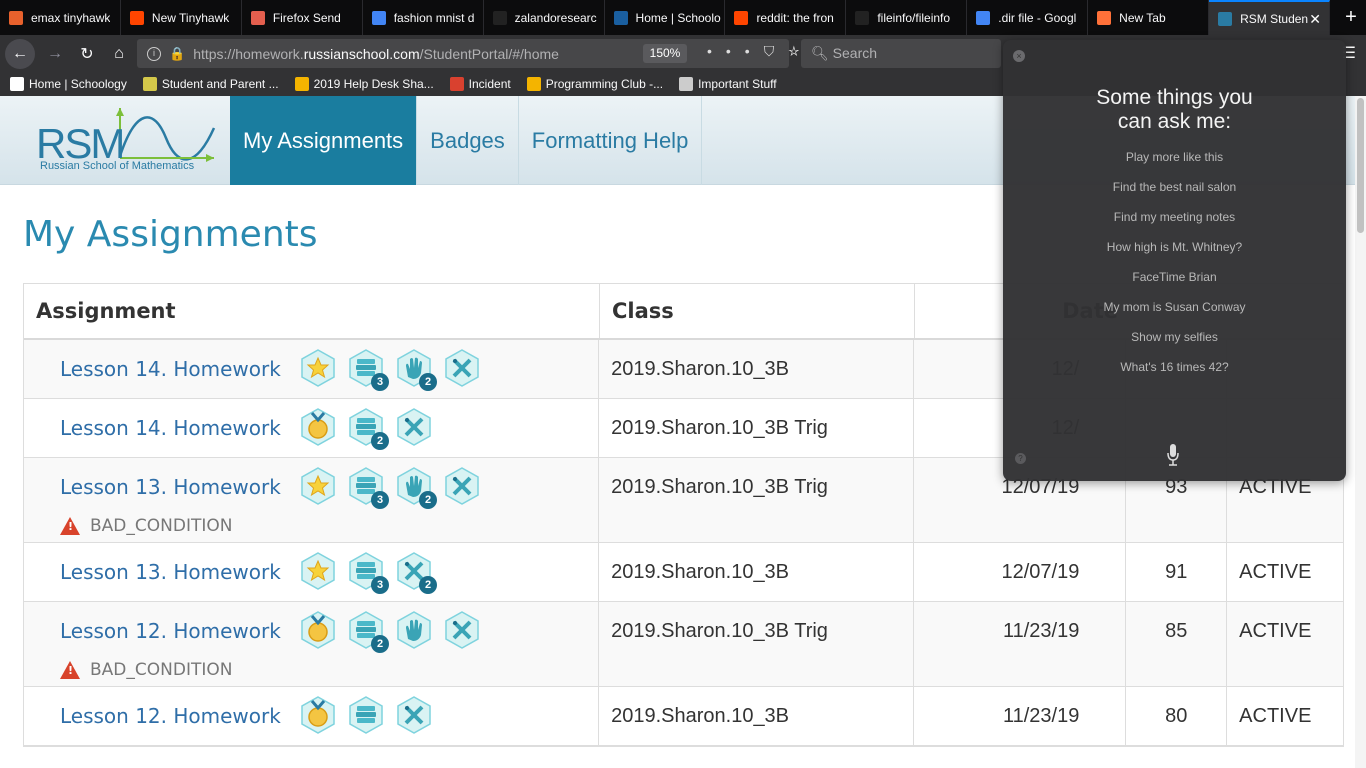 This screenshot has width=1366, height=768. What do you see at coordinates (1360, 432) in the screenshot?
I see `page-scrollbar` at bounding box center [1360, 432].